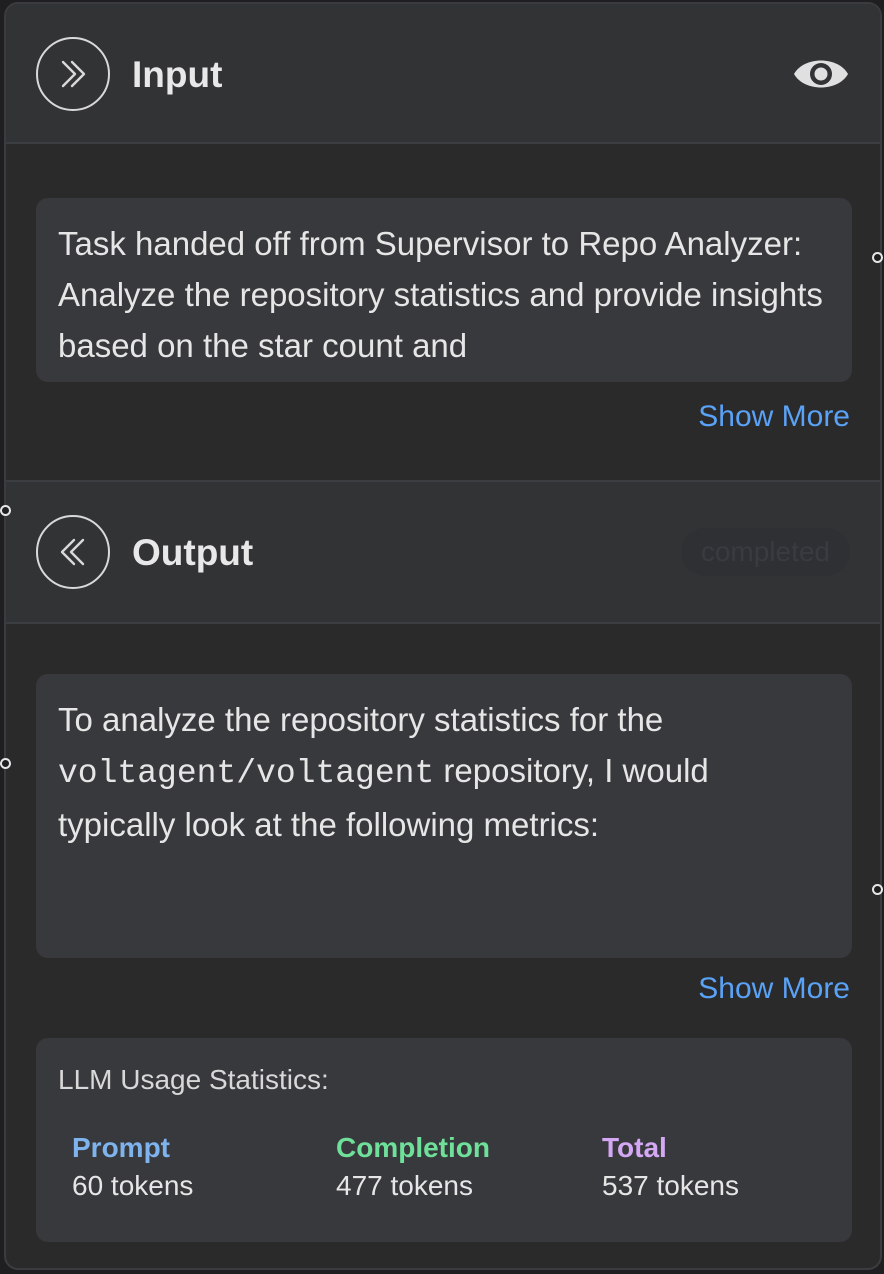 This screenshot has height=1274, width=884. I want to click on output-text-handle, so click(5, 763).